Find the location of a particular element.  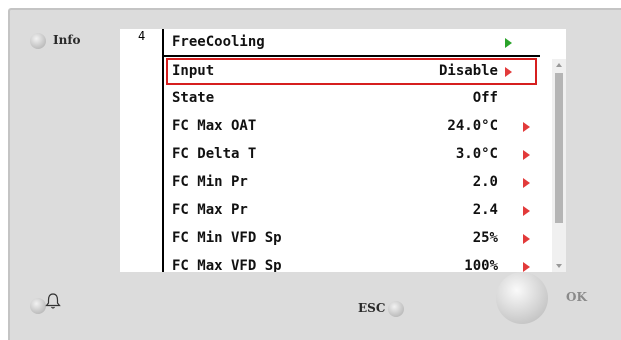

page-number-column: 4 is located at coordinates (141, 150).